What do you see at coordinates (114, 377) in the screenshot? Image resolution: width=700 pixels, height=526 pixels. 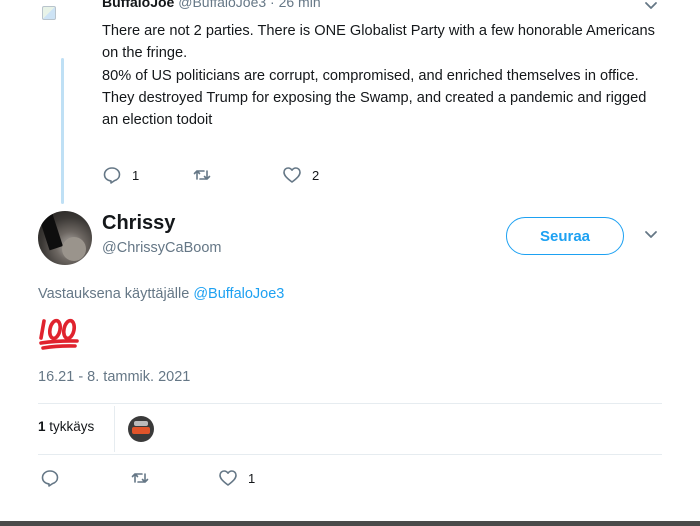 I see `tweet-timestamp: 16.21 - 8. tammik. 2021` at bounding box center [114, 377].